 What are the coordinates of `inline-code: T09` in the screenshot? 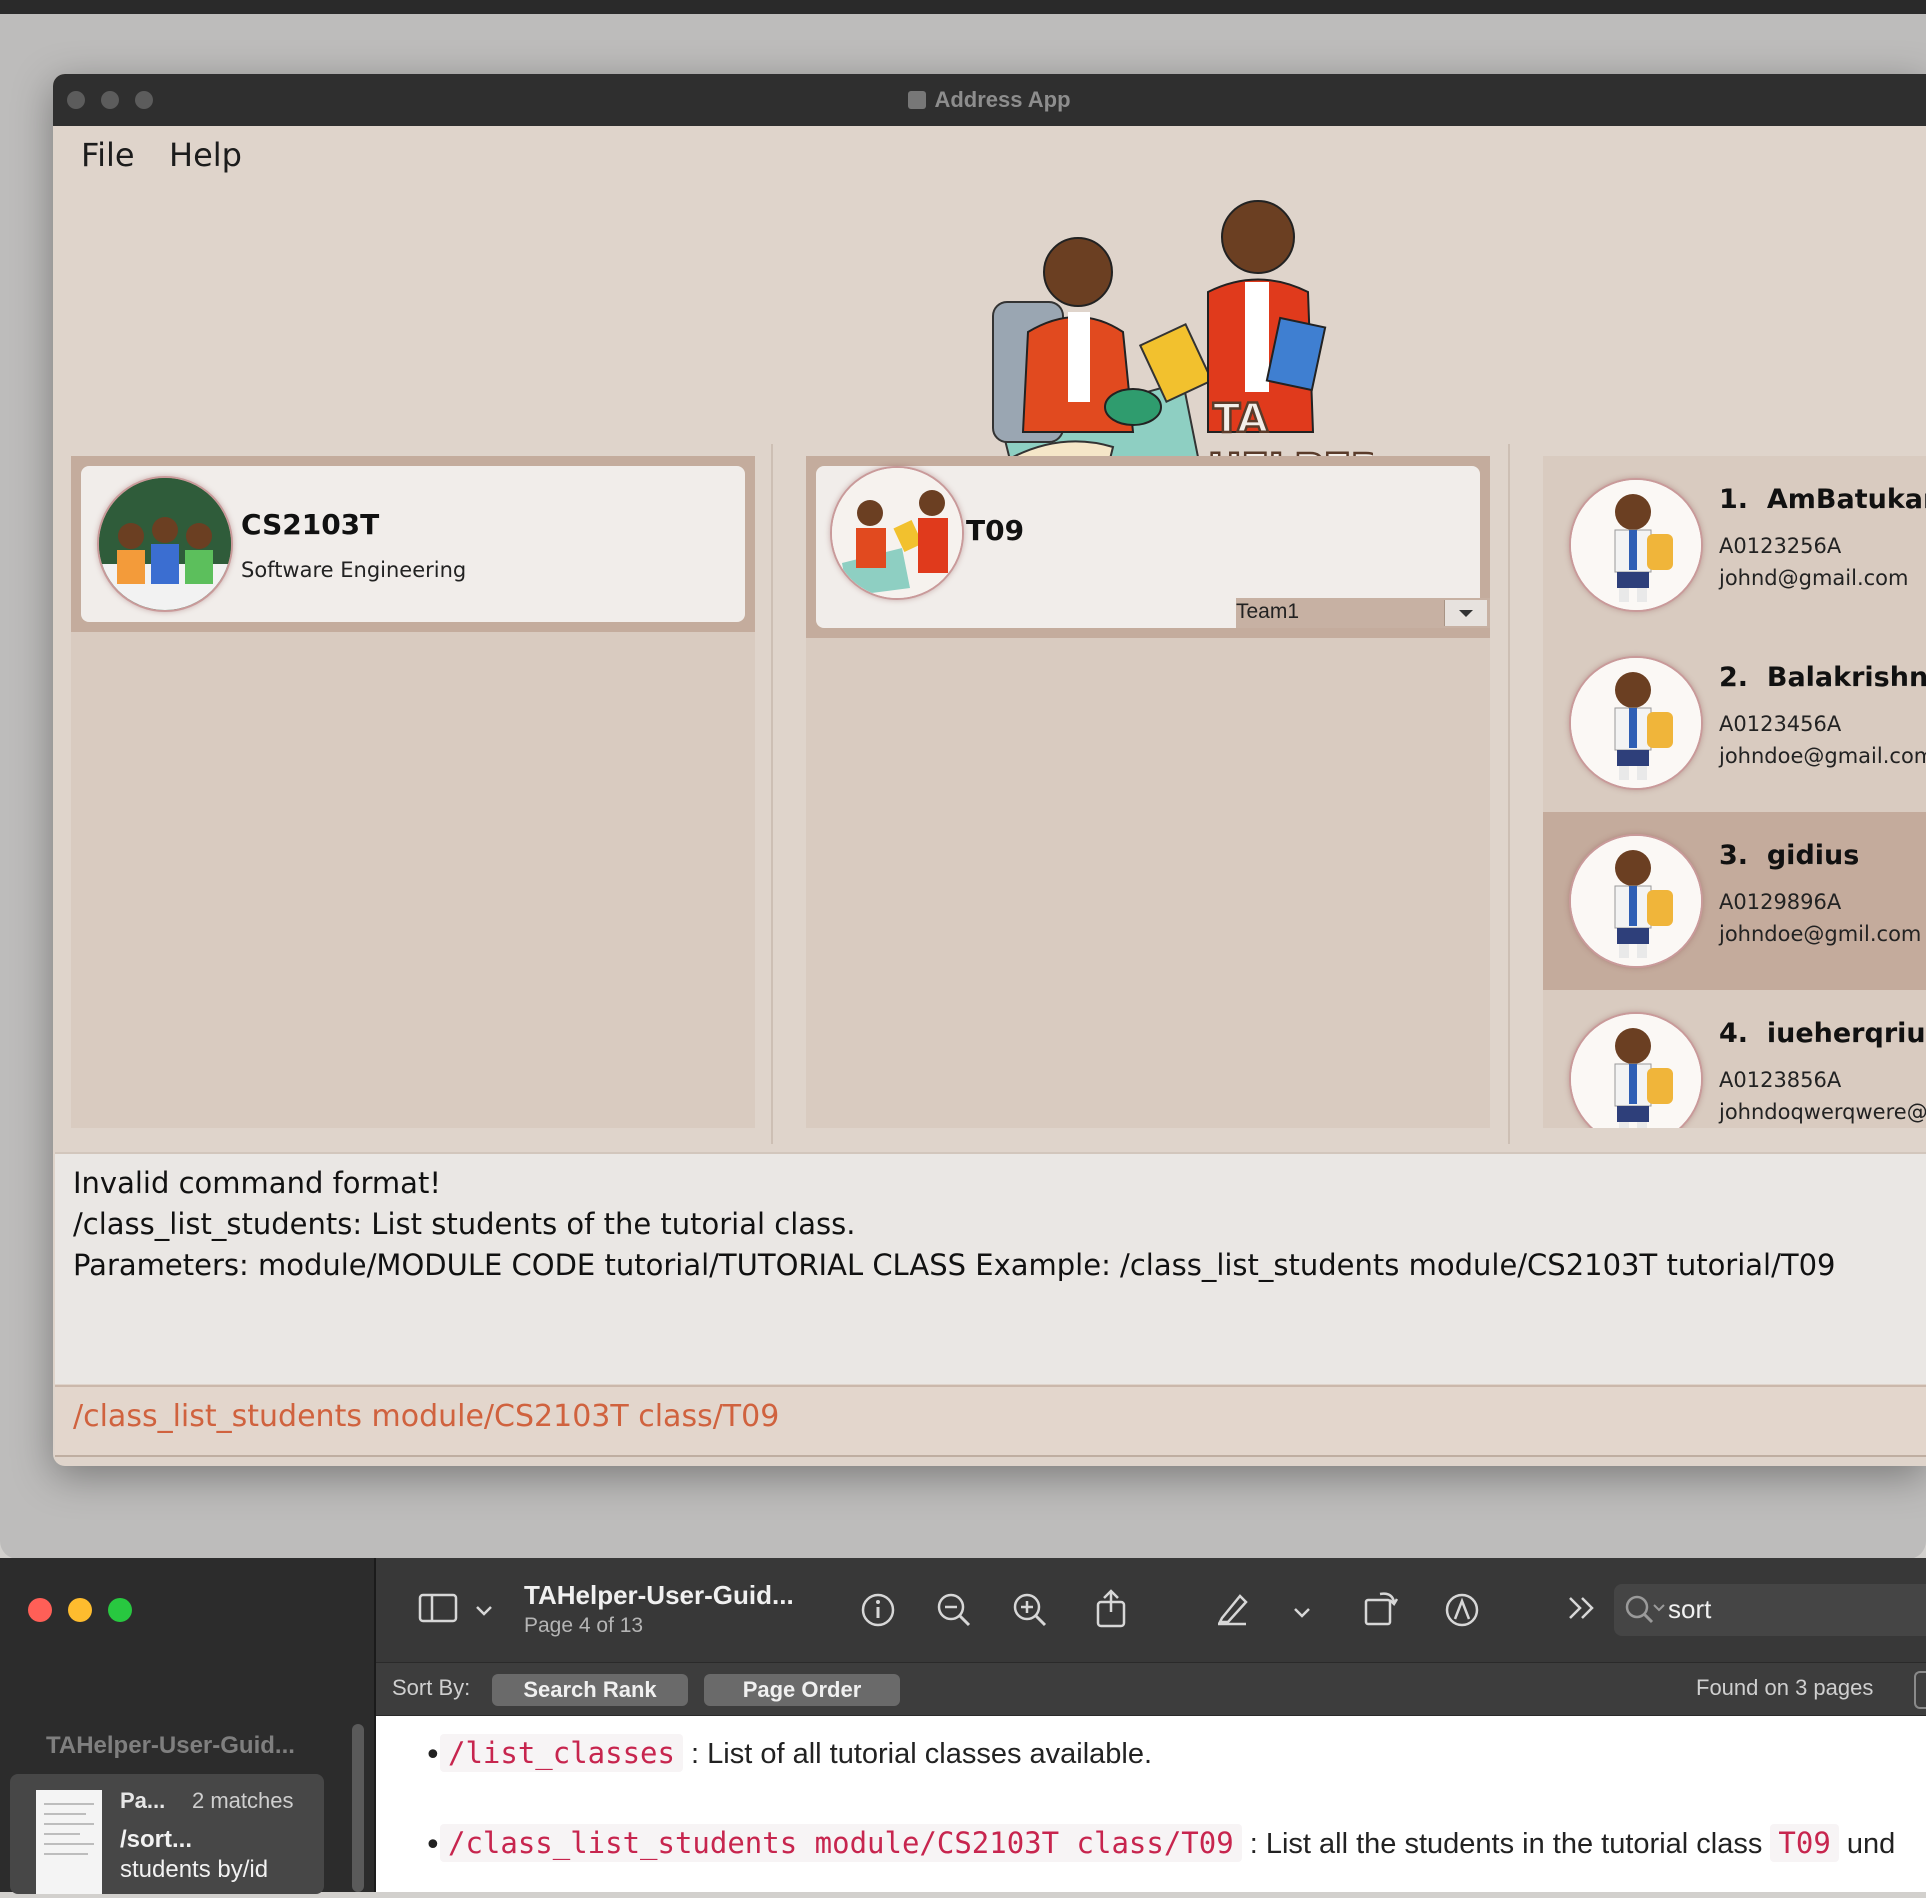 It's located at (1804, 1843).